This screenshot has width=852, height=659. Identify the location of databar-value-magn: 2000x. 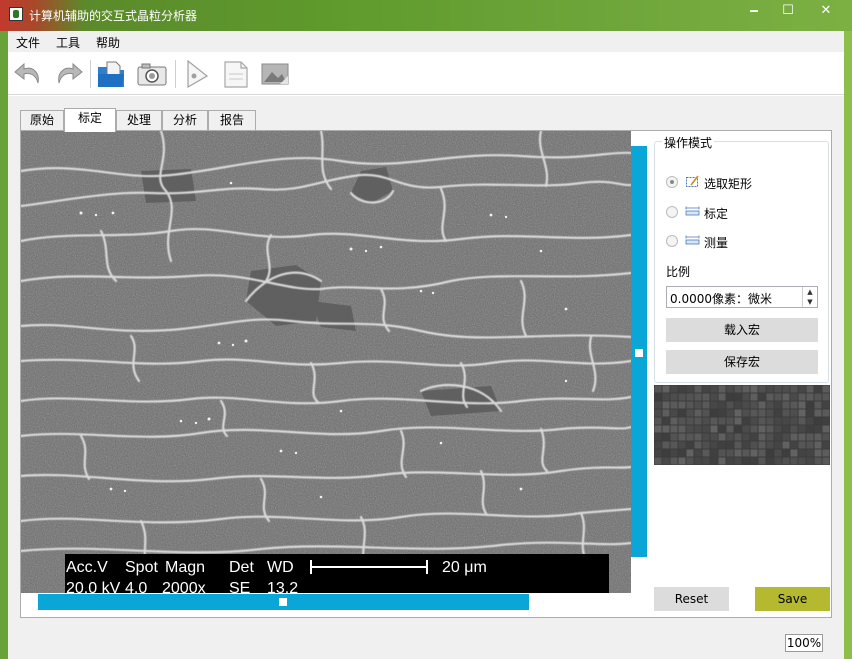
(184, 586).